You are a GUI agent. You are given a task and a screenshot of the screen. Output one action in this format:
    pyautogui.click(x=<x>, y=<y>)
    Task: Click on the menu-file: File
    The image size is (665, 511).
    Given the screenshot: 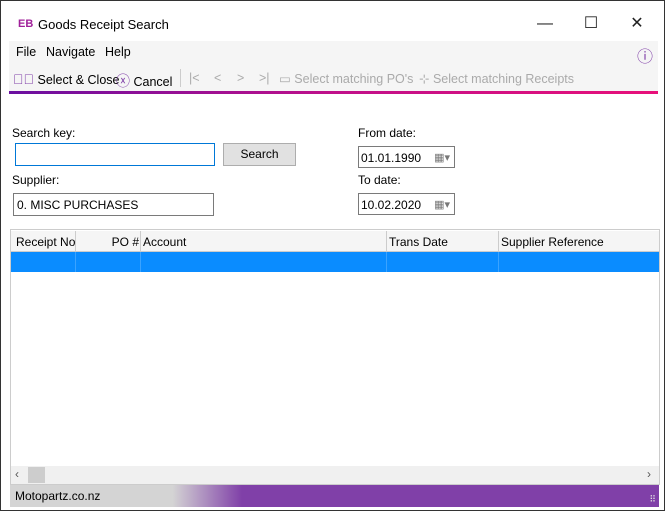 What is the action you would take?
    pyautogui.click(x=26, y=52)
    